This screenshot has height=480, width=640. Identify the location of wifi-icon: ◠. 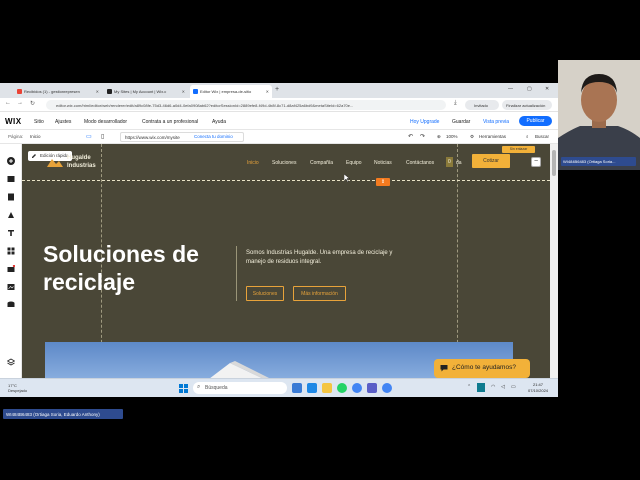
(493, 387).